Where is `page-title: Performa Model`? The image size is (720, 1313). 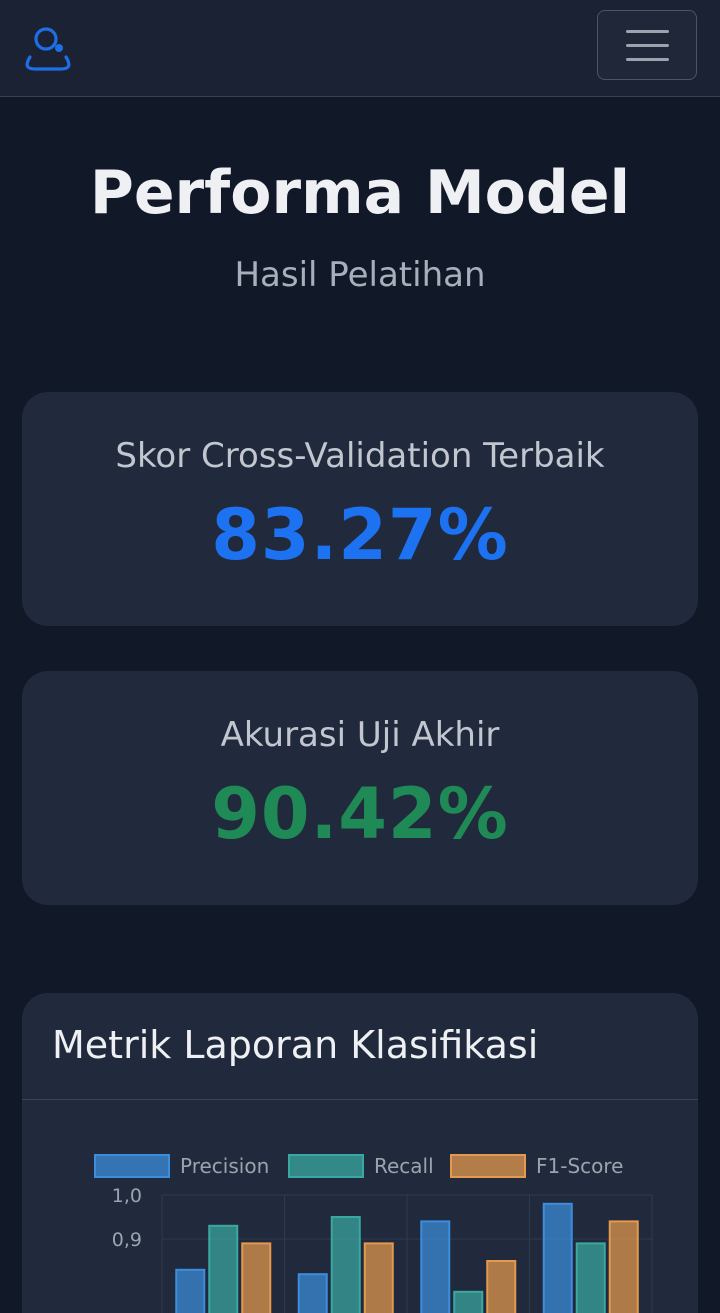
page-title: Performa Model is located at coordinates (360, 193).